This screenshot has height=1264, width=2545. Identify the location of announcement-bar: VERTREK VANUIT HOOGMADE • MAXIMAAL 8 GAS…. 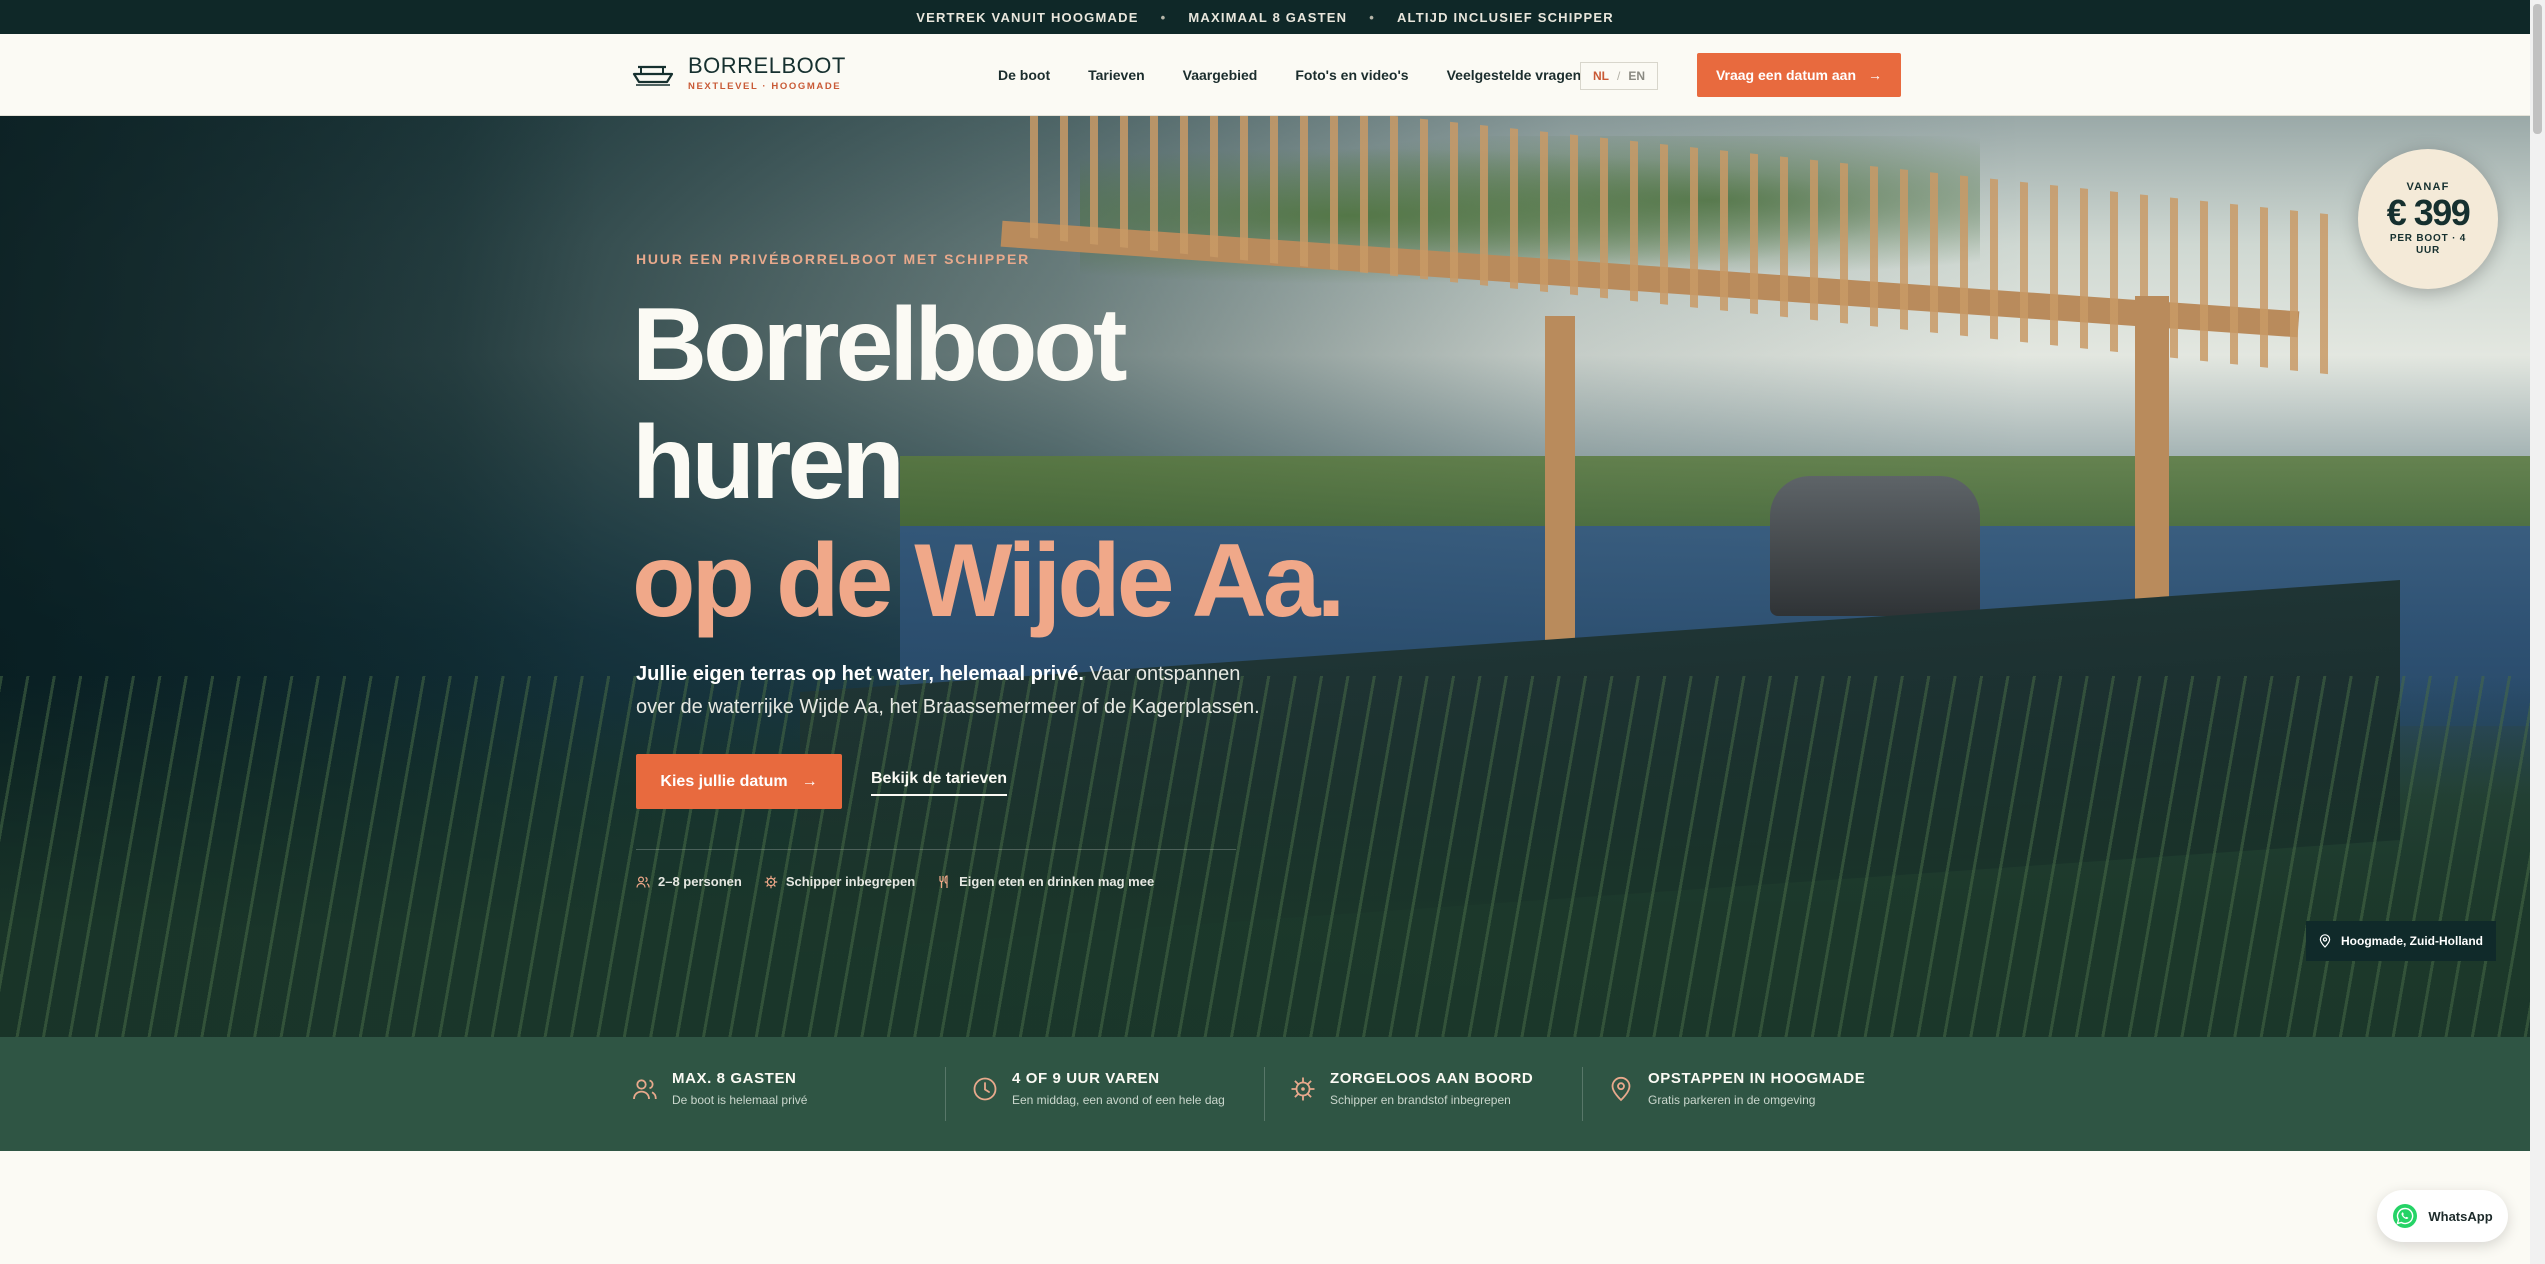
(1265, 17).